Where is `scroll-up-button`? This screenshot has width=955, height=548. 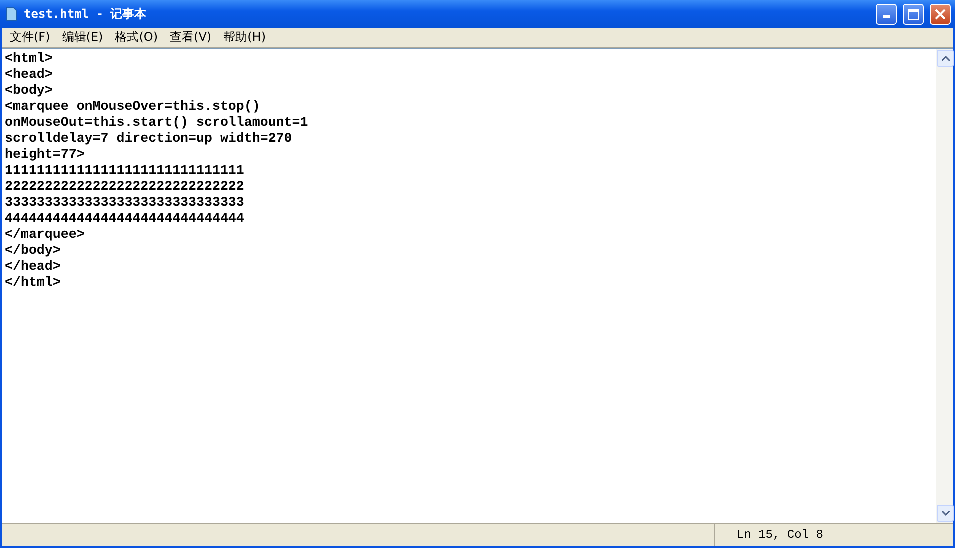 scroll-up-button is located at coordinates (945, 58).